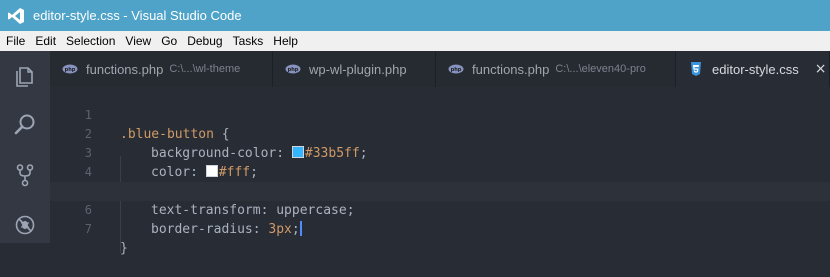 The width and height of the screenshot is (830, 277). Describe the element at coordinates (696, 69) in the screenshot. I see `css3-icon` at that location.